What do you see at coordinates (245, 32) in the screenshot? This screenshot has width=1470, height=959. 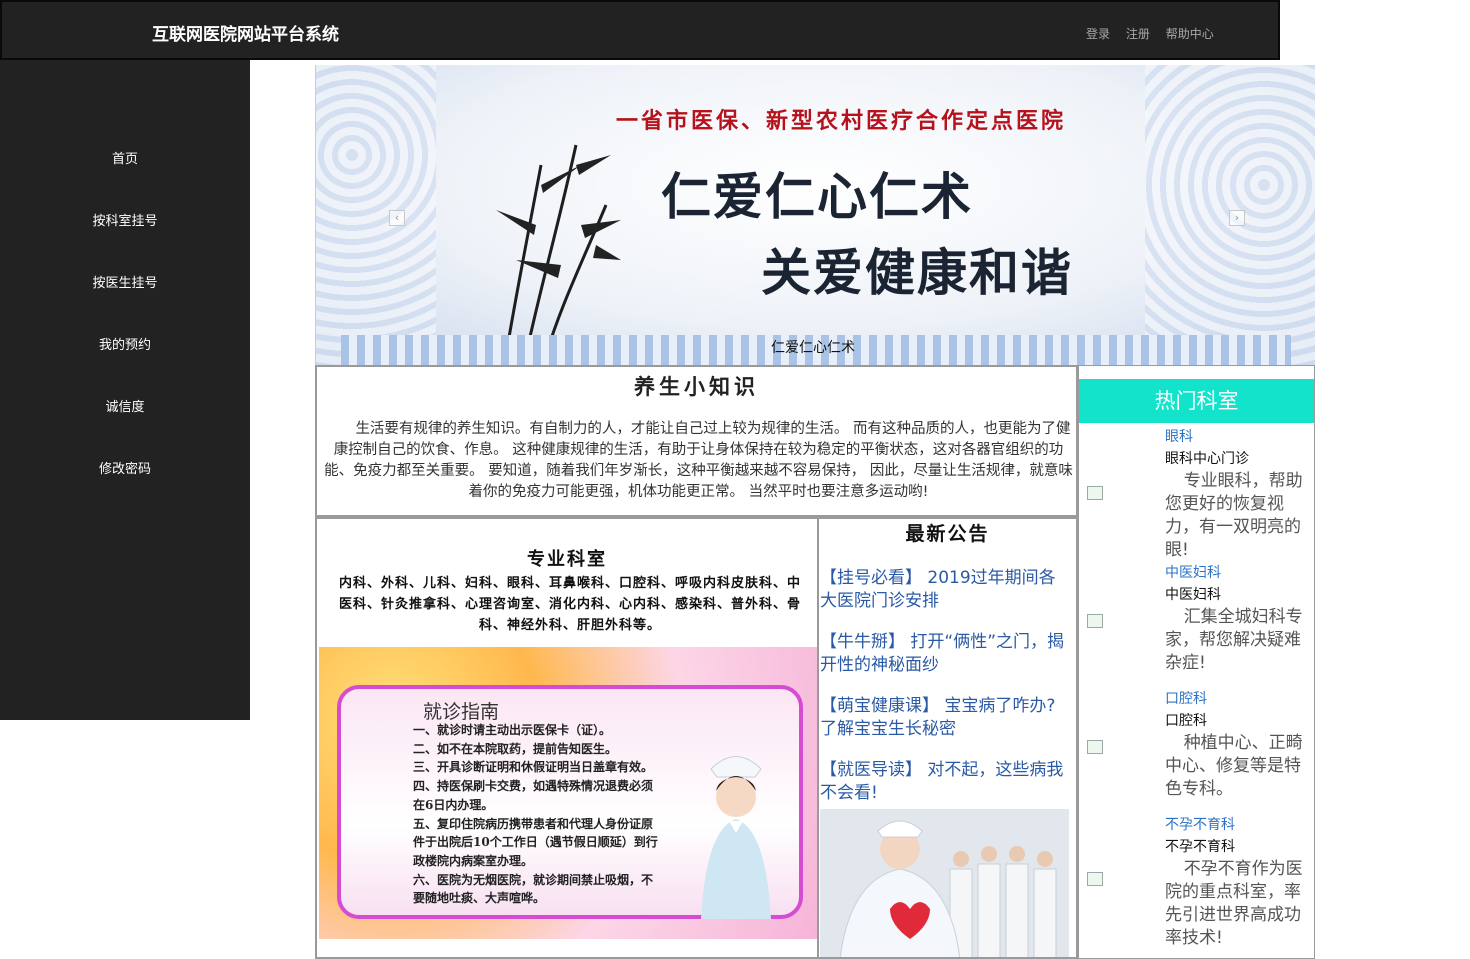 I see `site-brand: 互联网医院网站平台系统` at bounding box center [245, 32].